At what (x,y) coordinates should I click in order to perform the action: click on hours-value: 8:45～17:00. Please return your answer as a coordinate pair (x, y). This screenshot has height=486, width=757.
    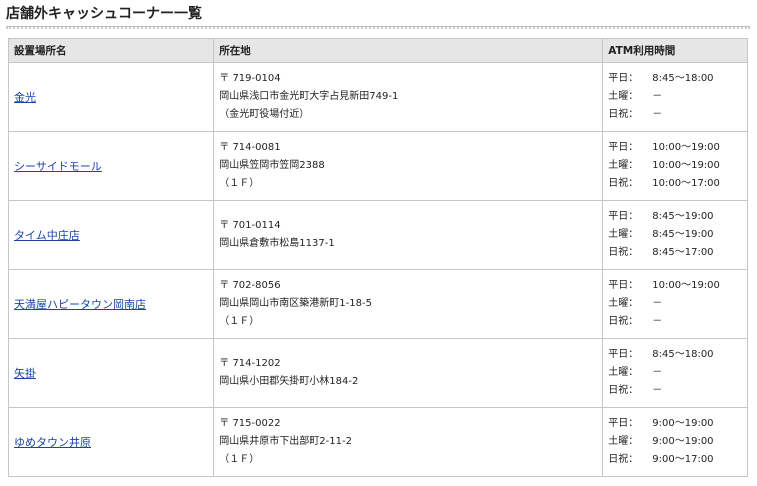
    Looking at the image, I should click on (683, 252).